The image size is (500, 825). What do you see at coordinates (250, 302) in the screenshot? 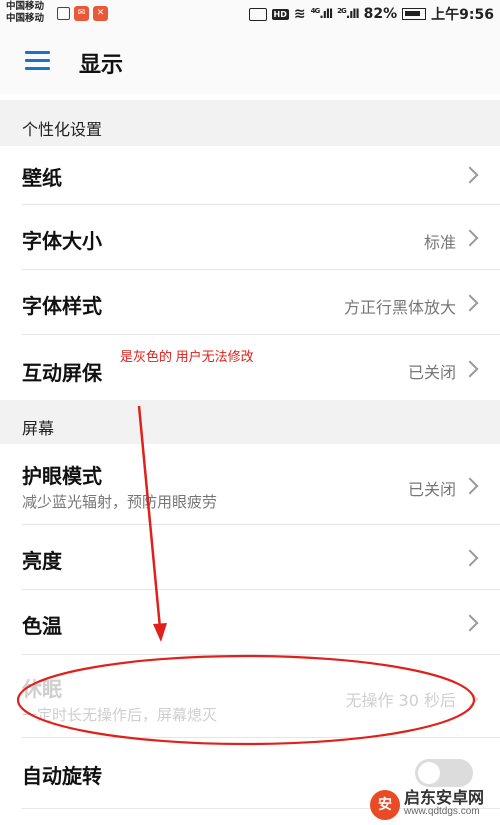
I see `setting-font-style: 字体样式 方正行黑体放大` at bounding box center [250, 302].